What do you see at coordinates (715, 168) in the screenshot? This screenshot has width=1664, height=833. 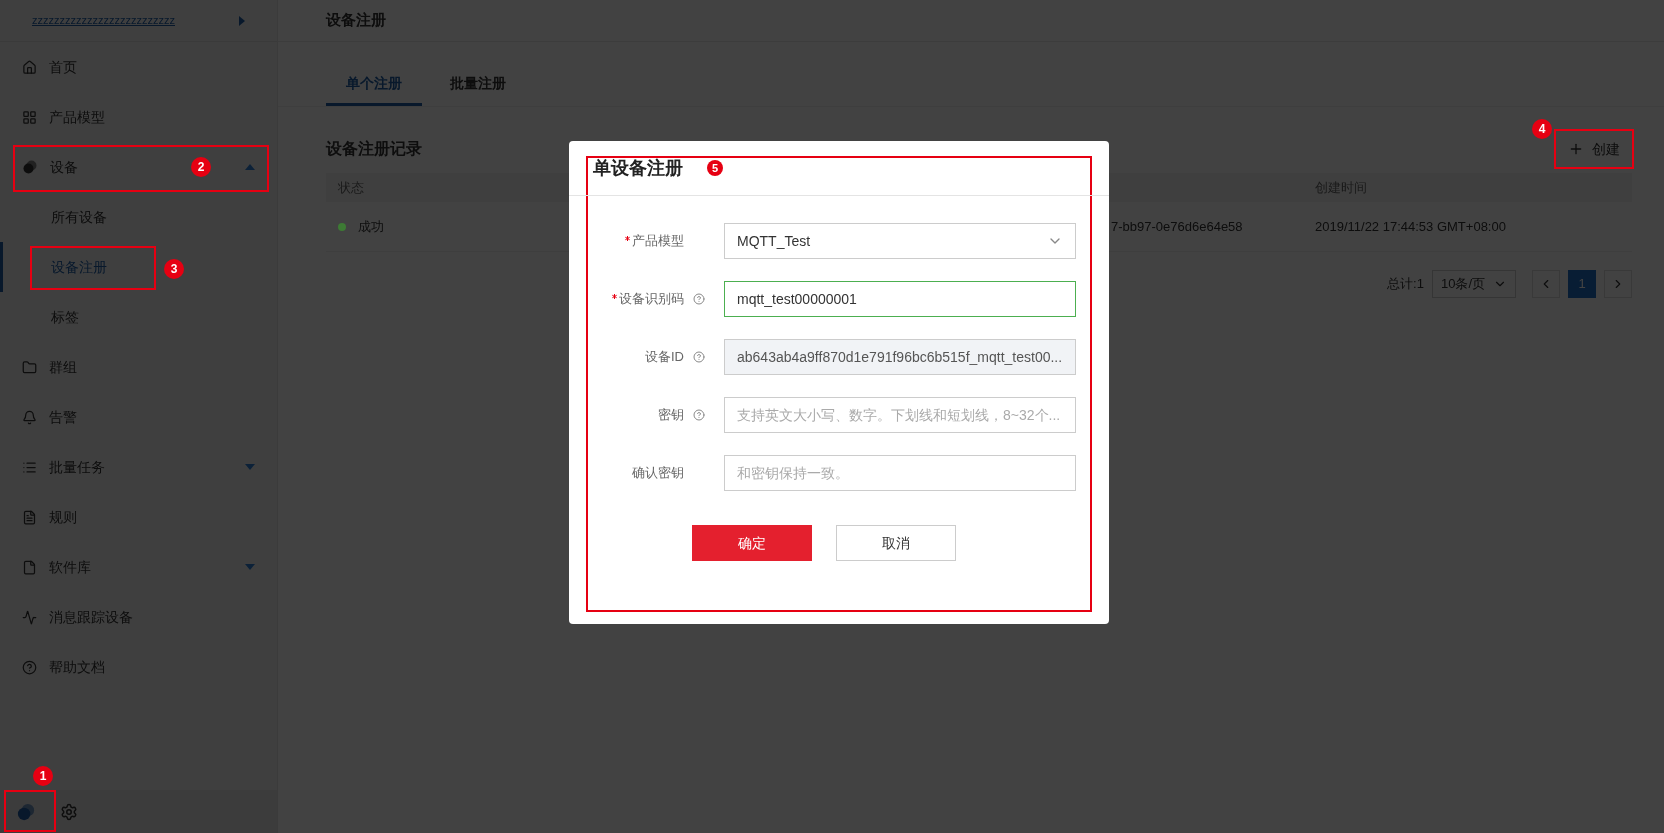 I see `step-marker: 5` at bounding box center [715, 168].